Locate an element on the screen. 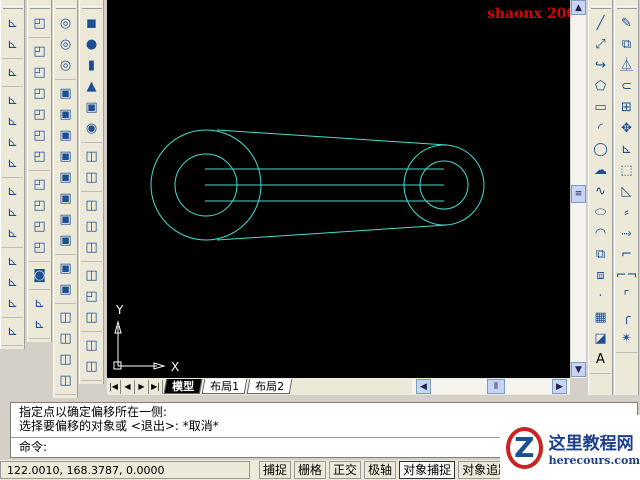  osnap-button: 对象捕捉 is located at coordinates (427, 470).